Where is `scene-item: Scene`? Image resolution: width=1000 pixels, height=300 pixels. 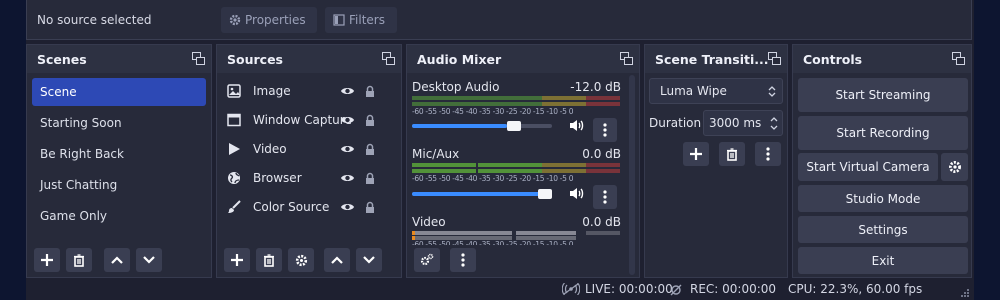
scene-item: Scene is located at coordinates (119, 92).